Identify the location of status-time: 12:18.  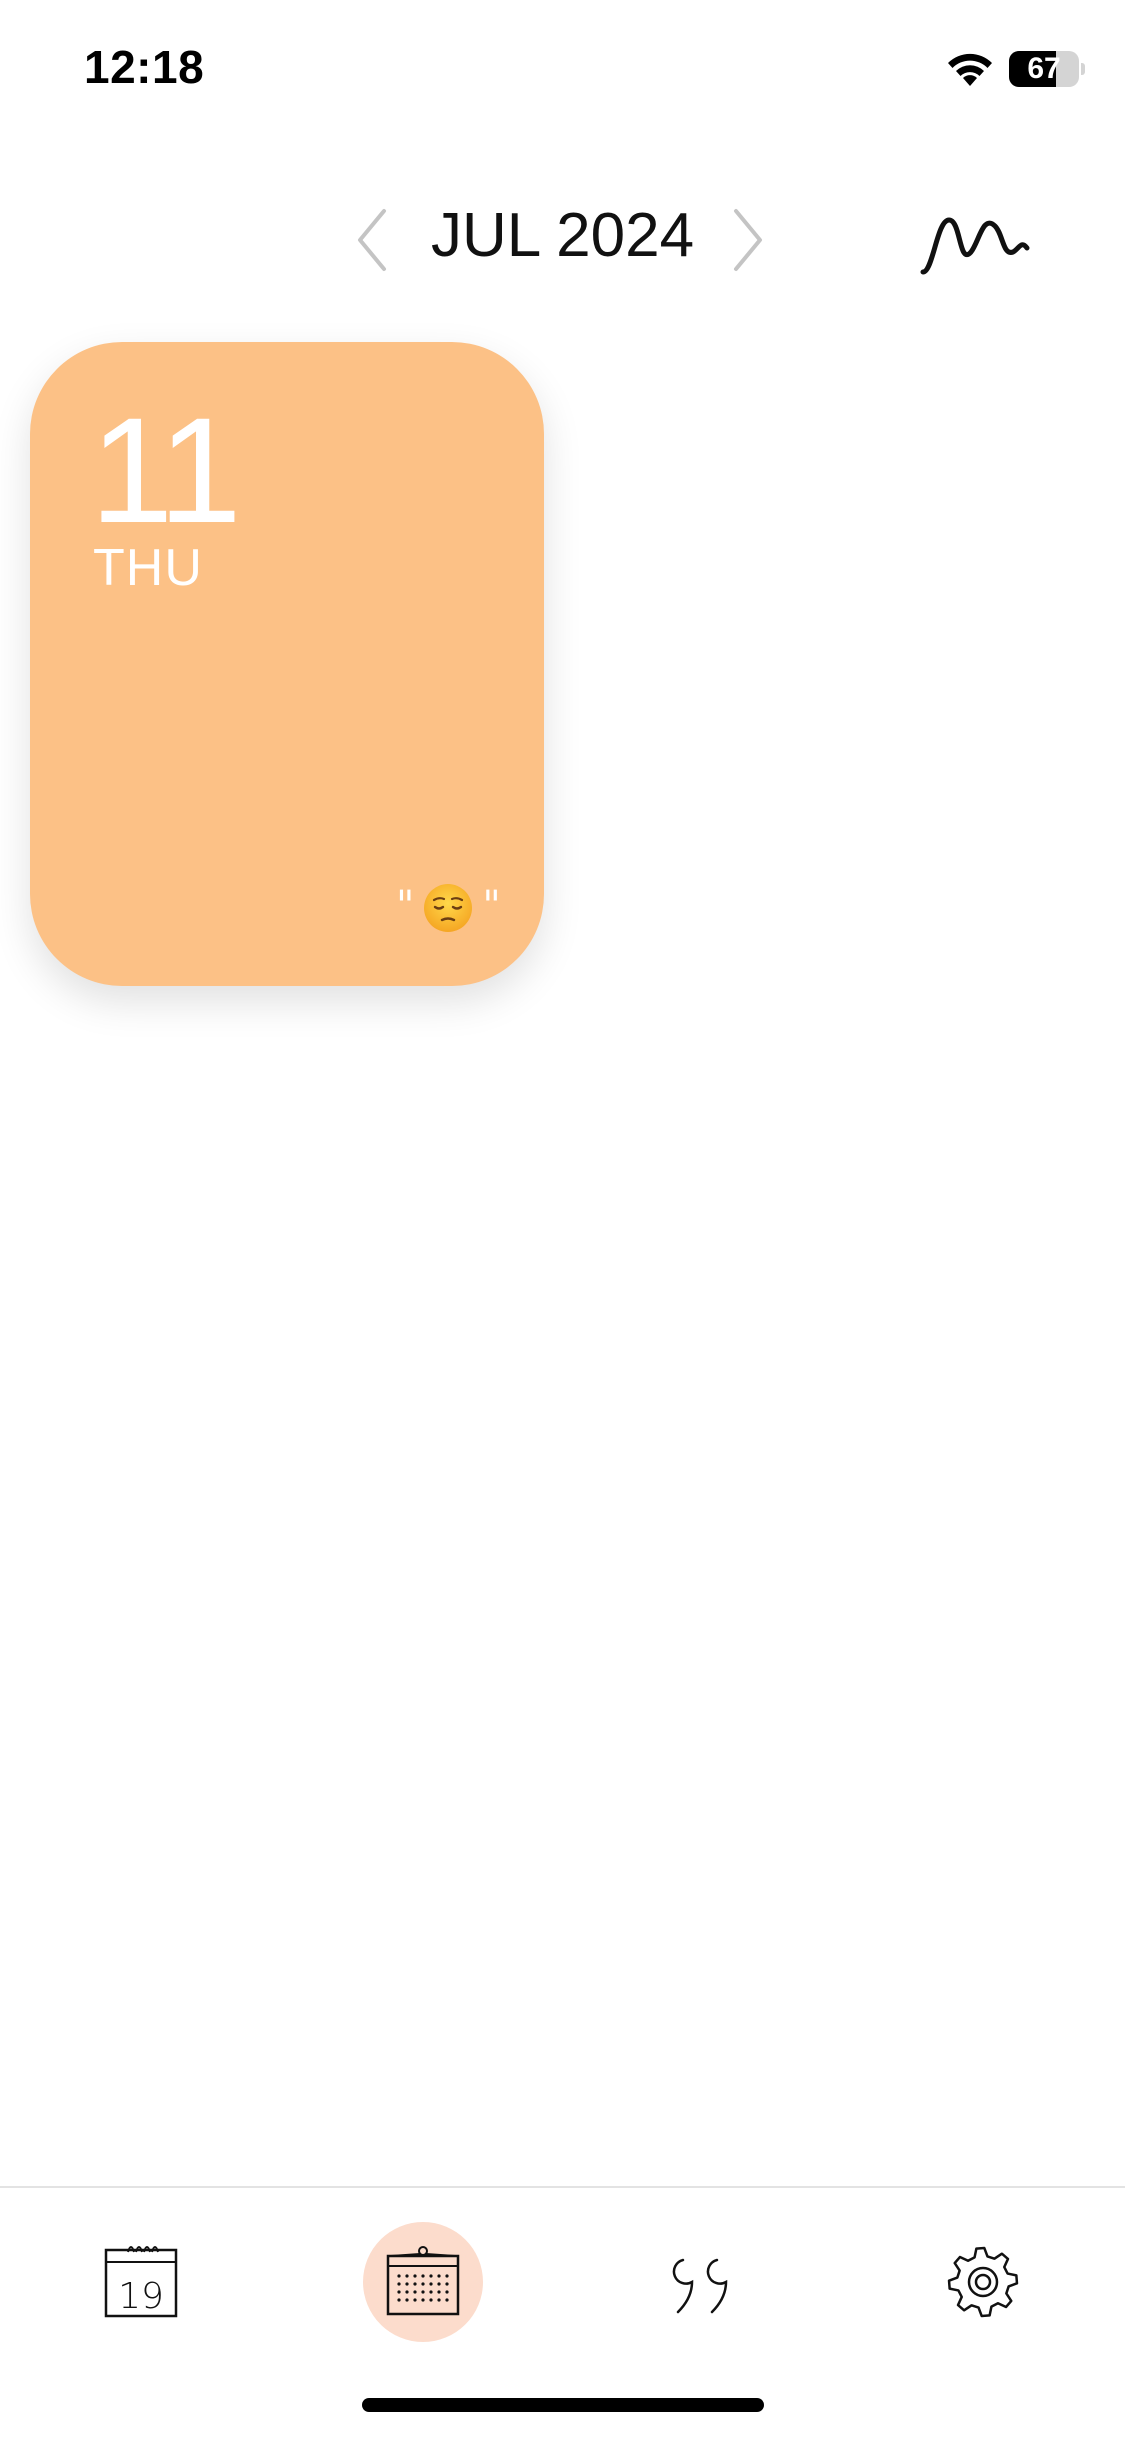
(144, 67).